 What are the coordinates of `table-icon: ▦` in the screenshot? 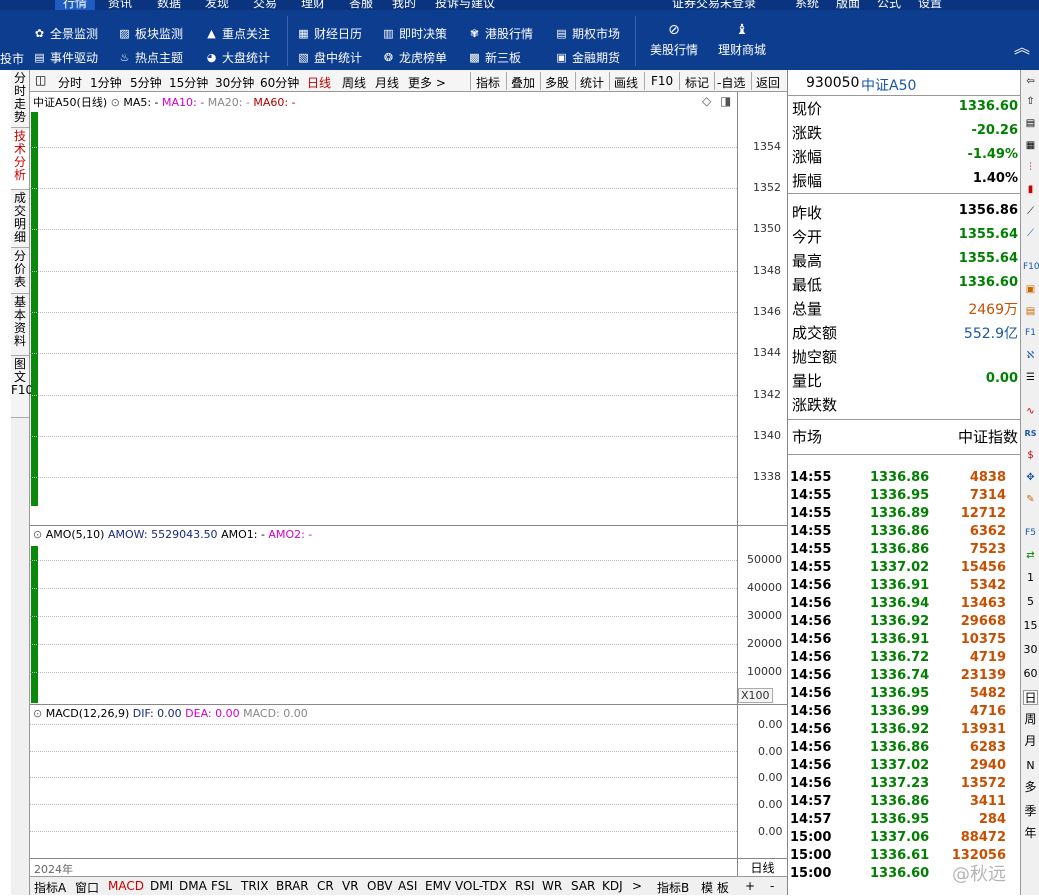 It's located at (1030, 145).